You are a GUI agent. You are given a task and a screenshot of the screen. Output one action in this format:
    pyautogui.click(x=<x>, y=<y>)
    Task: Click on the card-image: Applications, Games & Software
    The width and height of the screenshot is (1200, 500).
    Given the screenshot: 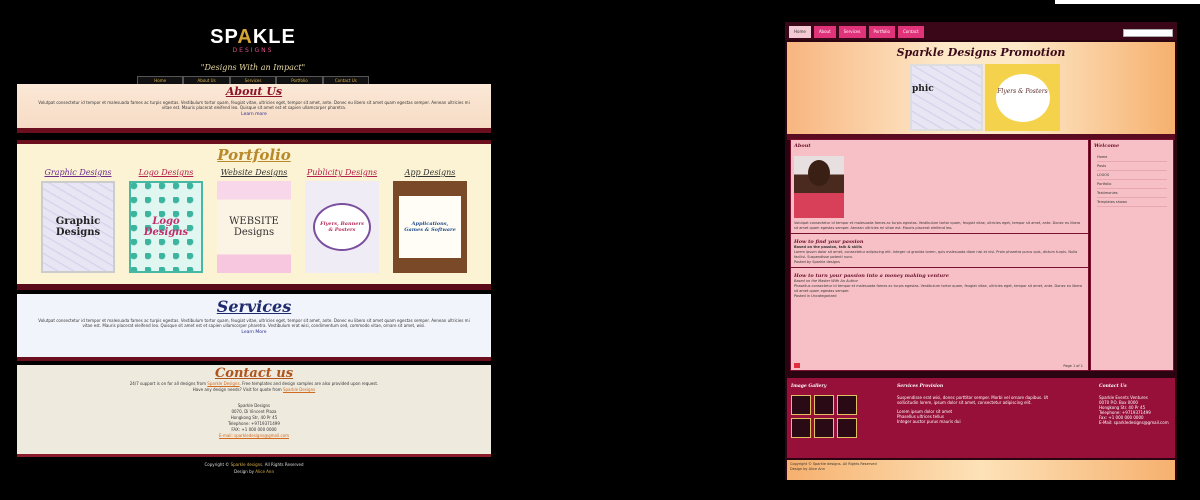 What is the action you would take?
    pyautogui.click(x=430, y=227)
    